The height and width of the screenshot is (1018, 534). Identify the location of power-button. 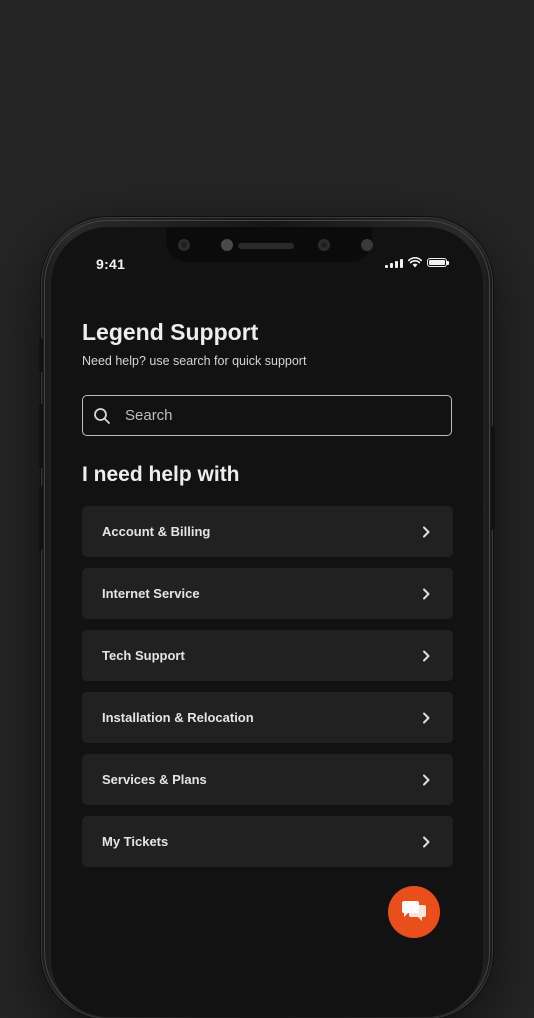
(493, 478).